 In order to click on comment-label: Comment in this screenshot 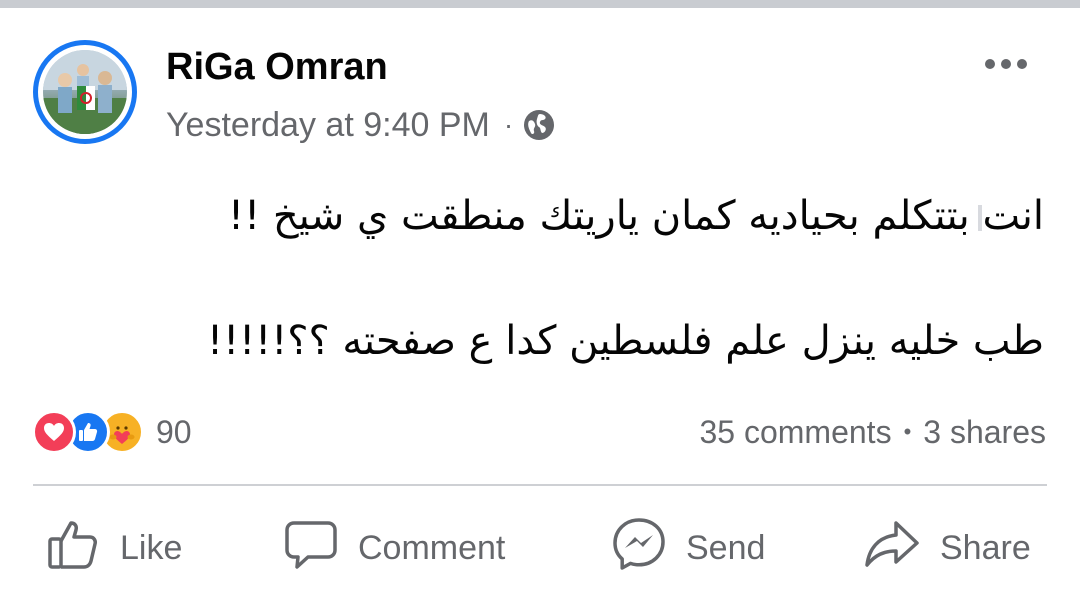, I will do `click(432, 547)`.